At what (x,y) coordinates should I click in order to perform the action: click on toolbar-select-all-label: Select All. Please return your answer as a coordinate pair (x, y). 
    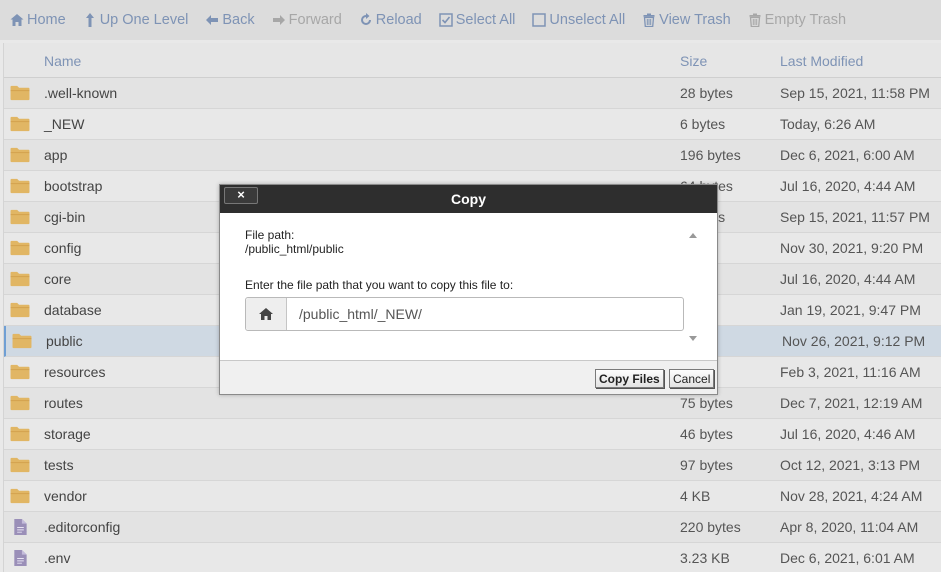
    Looking at the image, I should click on (485, 20).